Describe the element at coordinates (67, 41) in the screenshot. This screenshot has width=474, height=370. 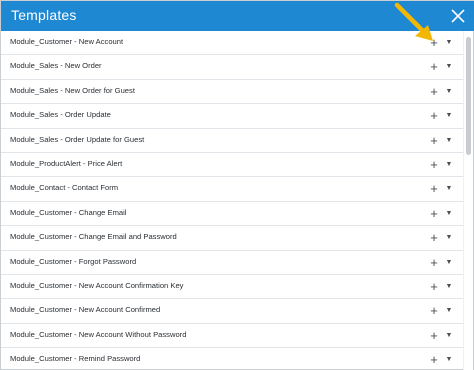
I see `template-label: Module_Customer - New Account` at that location.